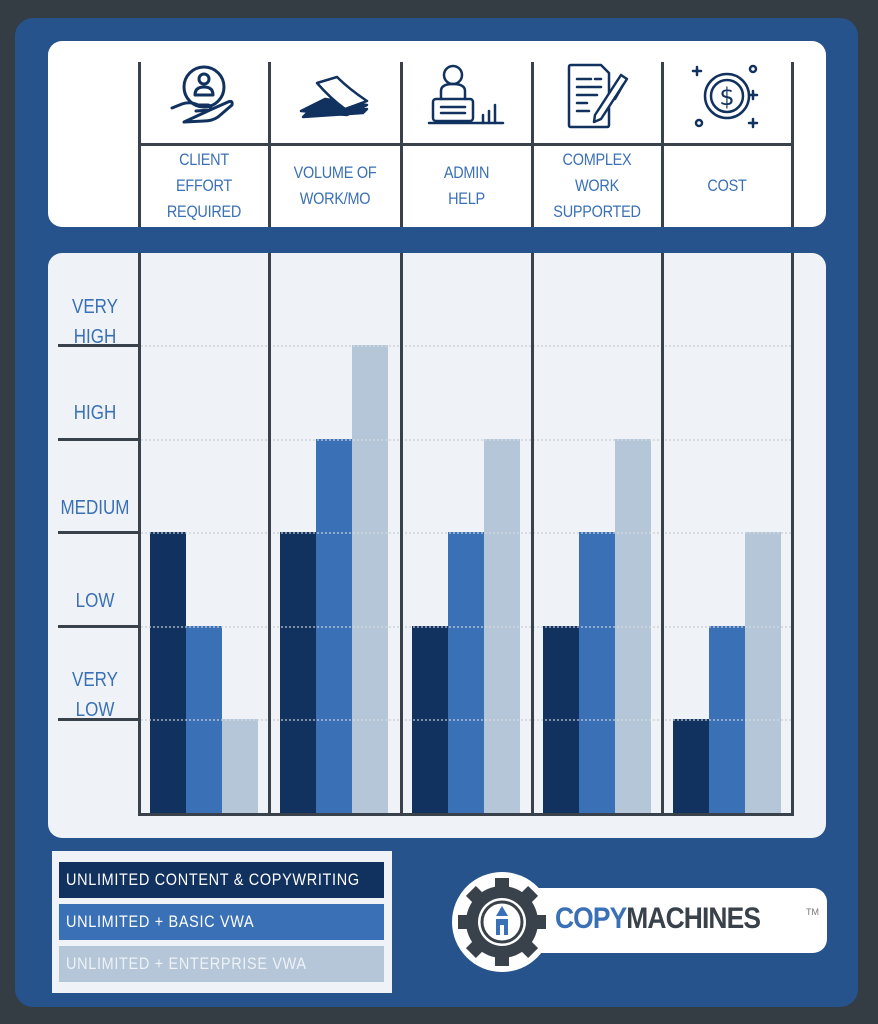 The height and width of the screenshot is (1024, 878). I want to click on legend-label: UNLIMITED + ENTERPRISE VWA, so click(186, 963).